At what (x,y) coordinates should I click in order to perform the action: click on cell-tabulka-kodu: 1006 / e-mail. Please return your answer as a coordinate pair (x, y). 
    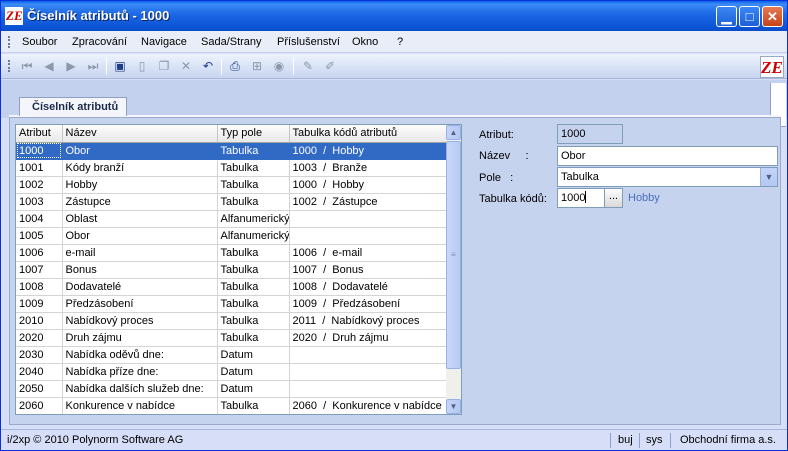
    Looking at the image, I should click on (368, 253).